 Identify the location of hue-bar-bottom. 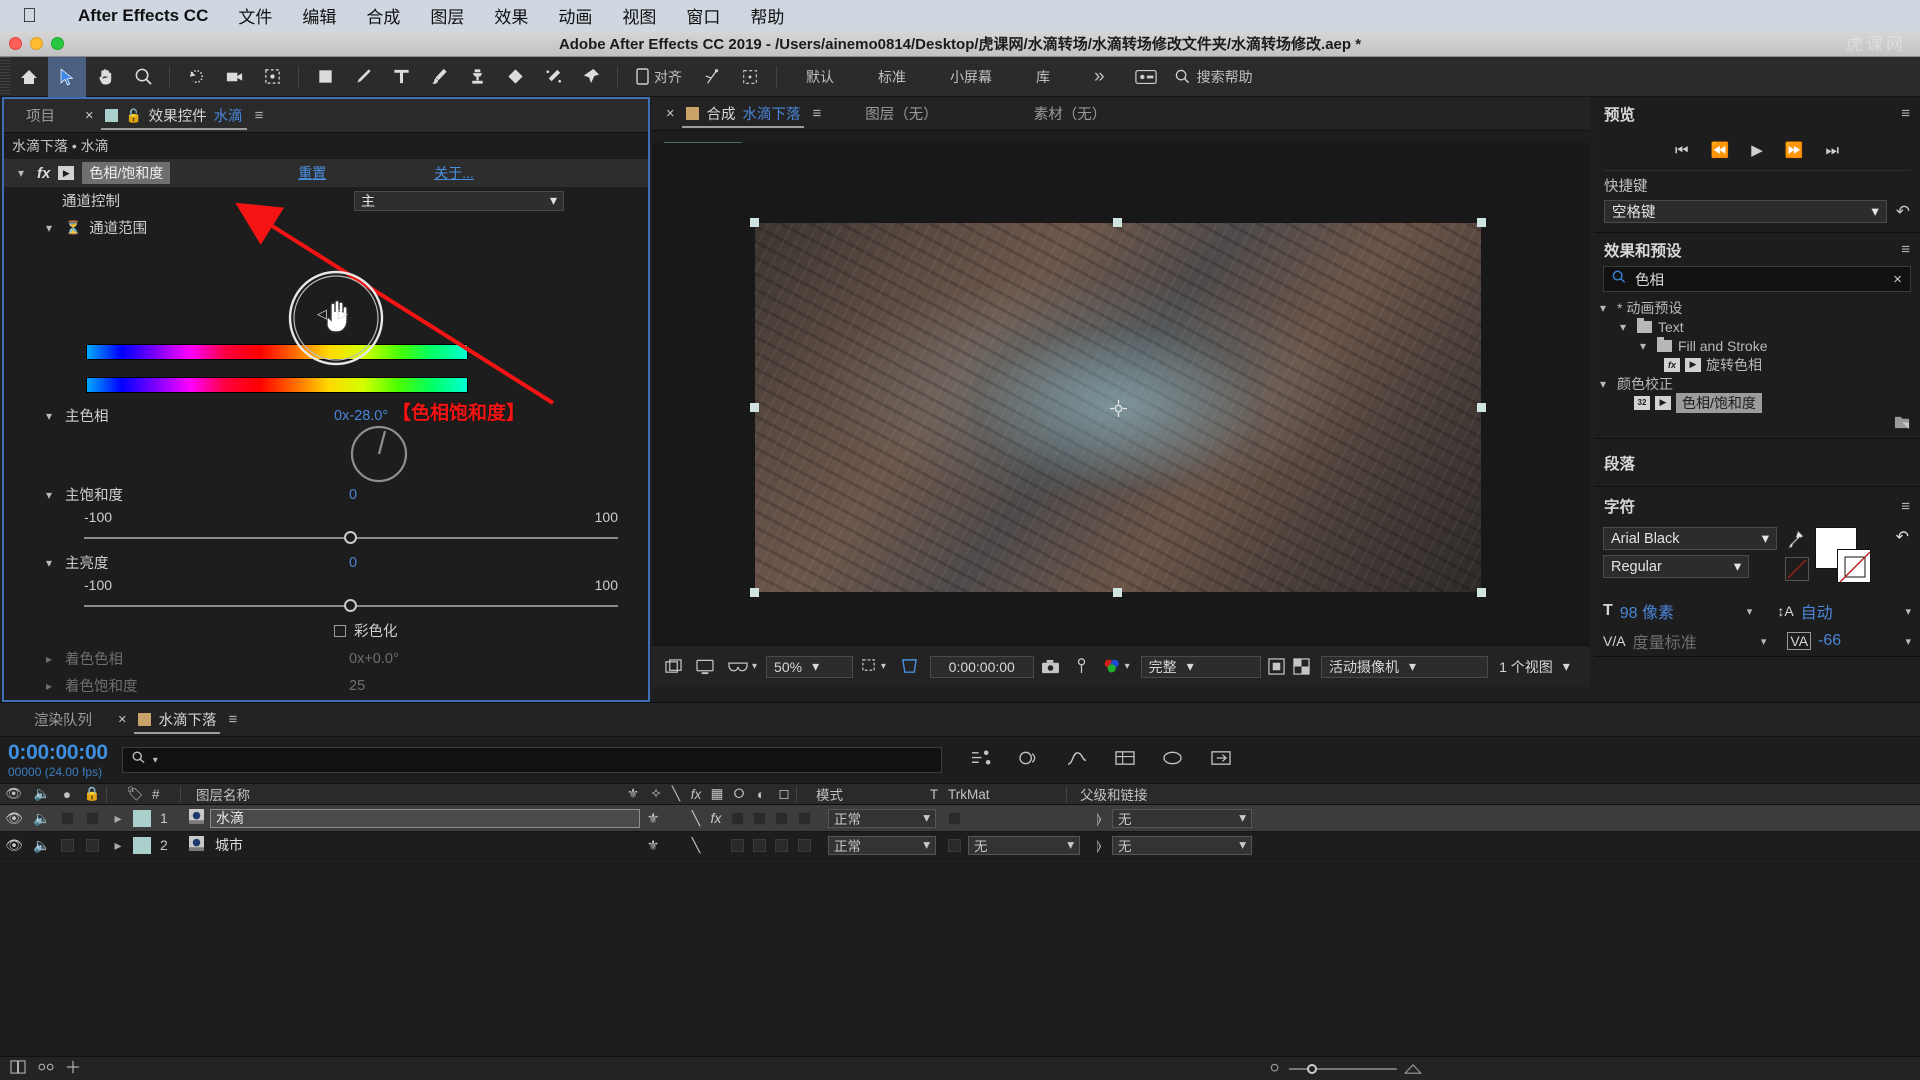
(277, 385).